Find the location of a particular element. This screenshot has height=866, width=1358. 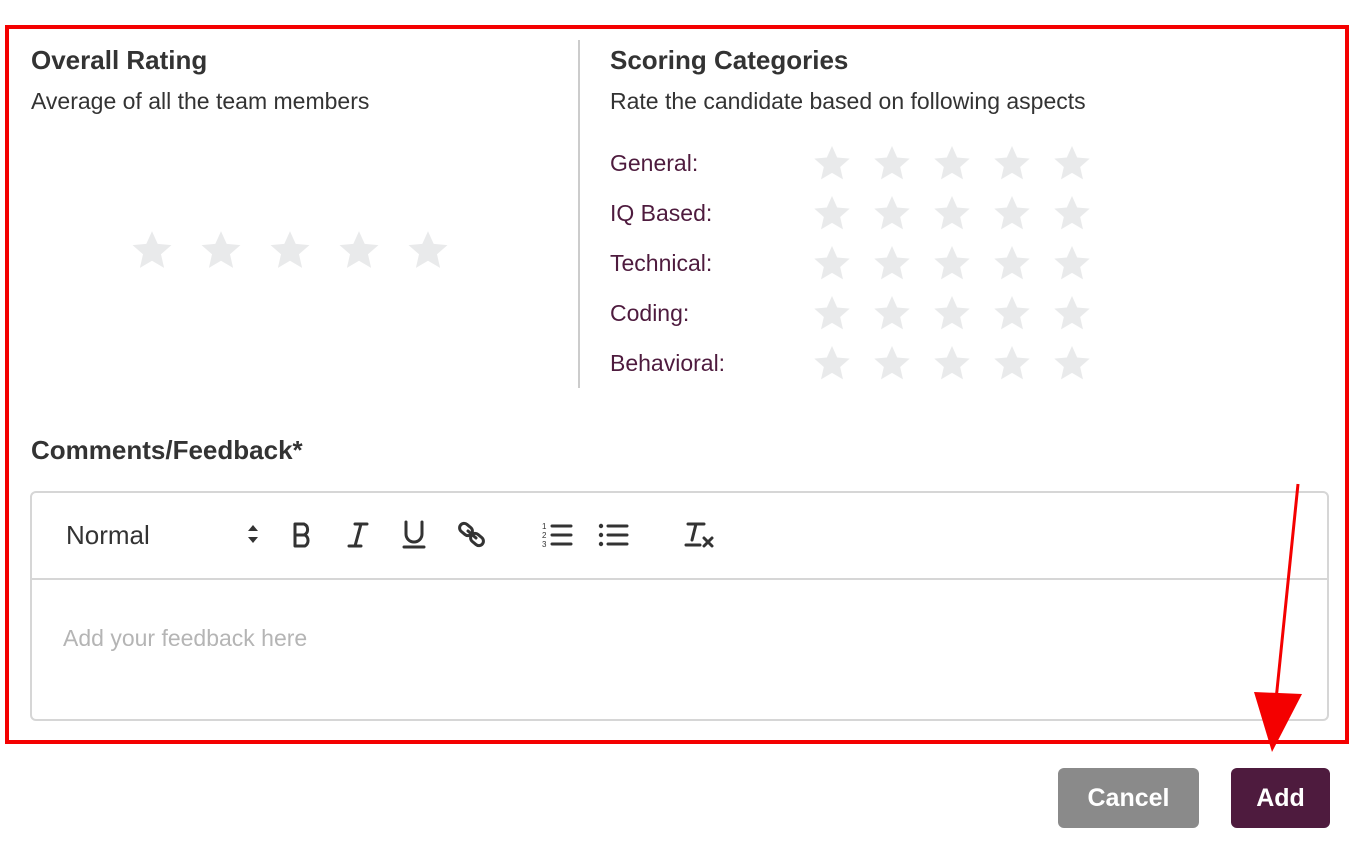

bold-icon is located at coordinates (303, 535).